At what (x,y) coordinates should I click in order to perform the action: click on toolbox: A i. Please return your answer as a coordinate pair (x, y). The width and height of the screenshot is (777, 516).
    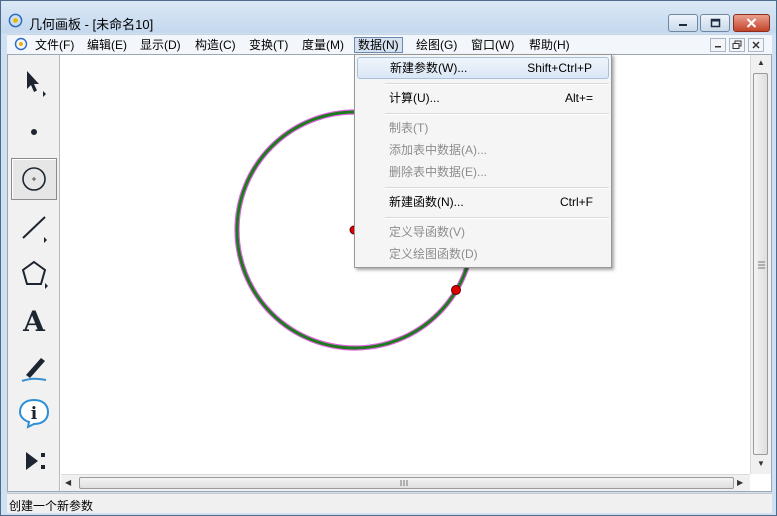
    Looking at the image, I should click on (34, 273).